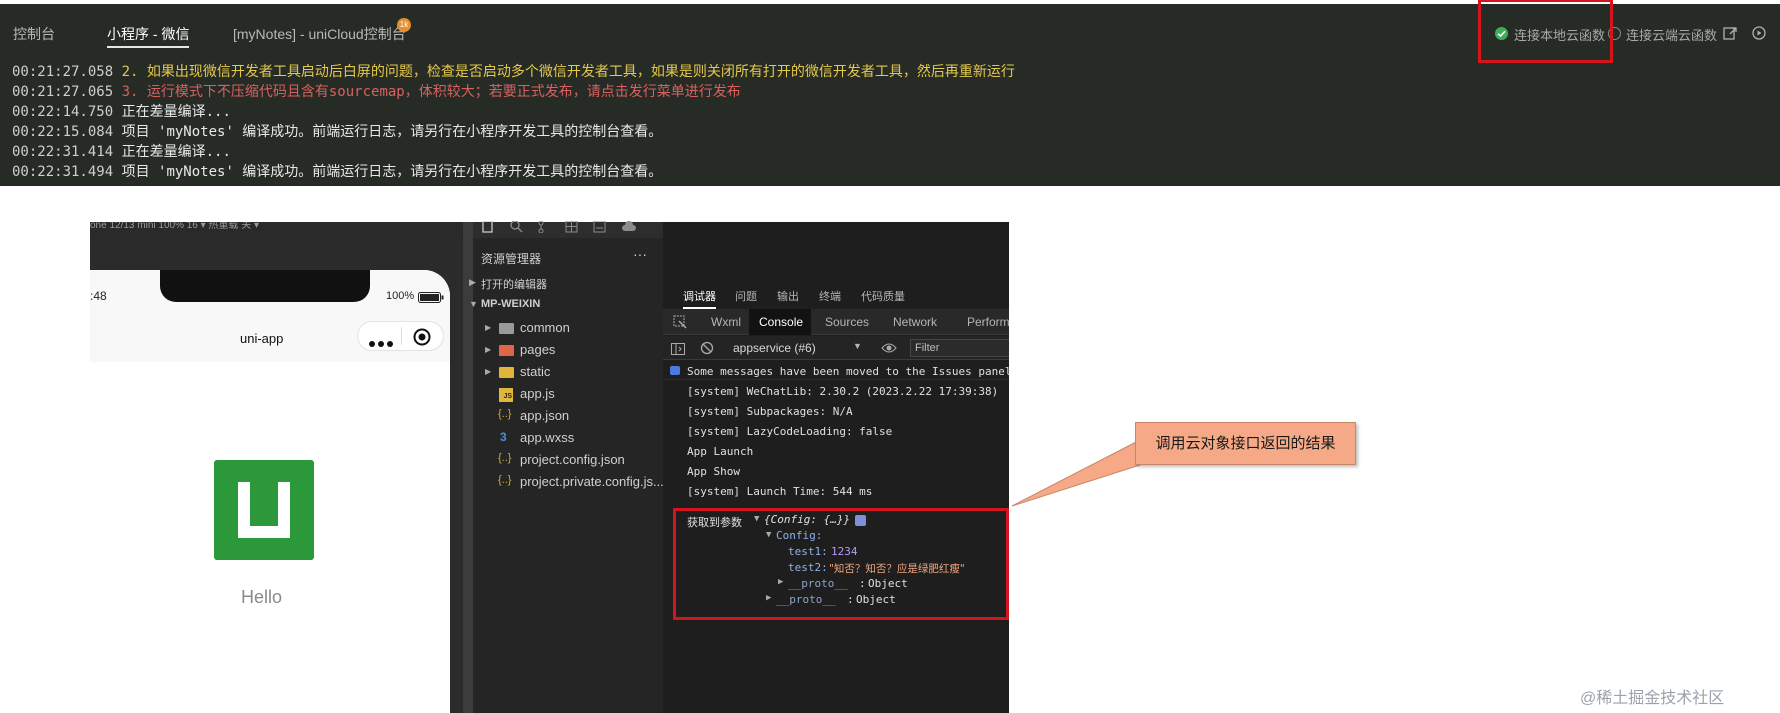 Image resolution: width=1780 pixels, height=713 pixels. Describe the element at coordinates (640, 254) in the screenshot. I see `more-actions-icon: ···` at that location.